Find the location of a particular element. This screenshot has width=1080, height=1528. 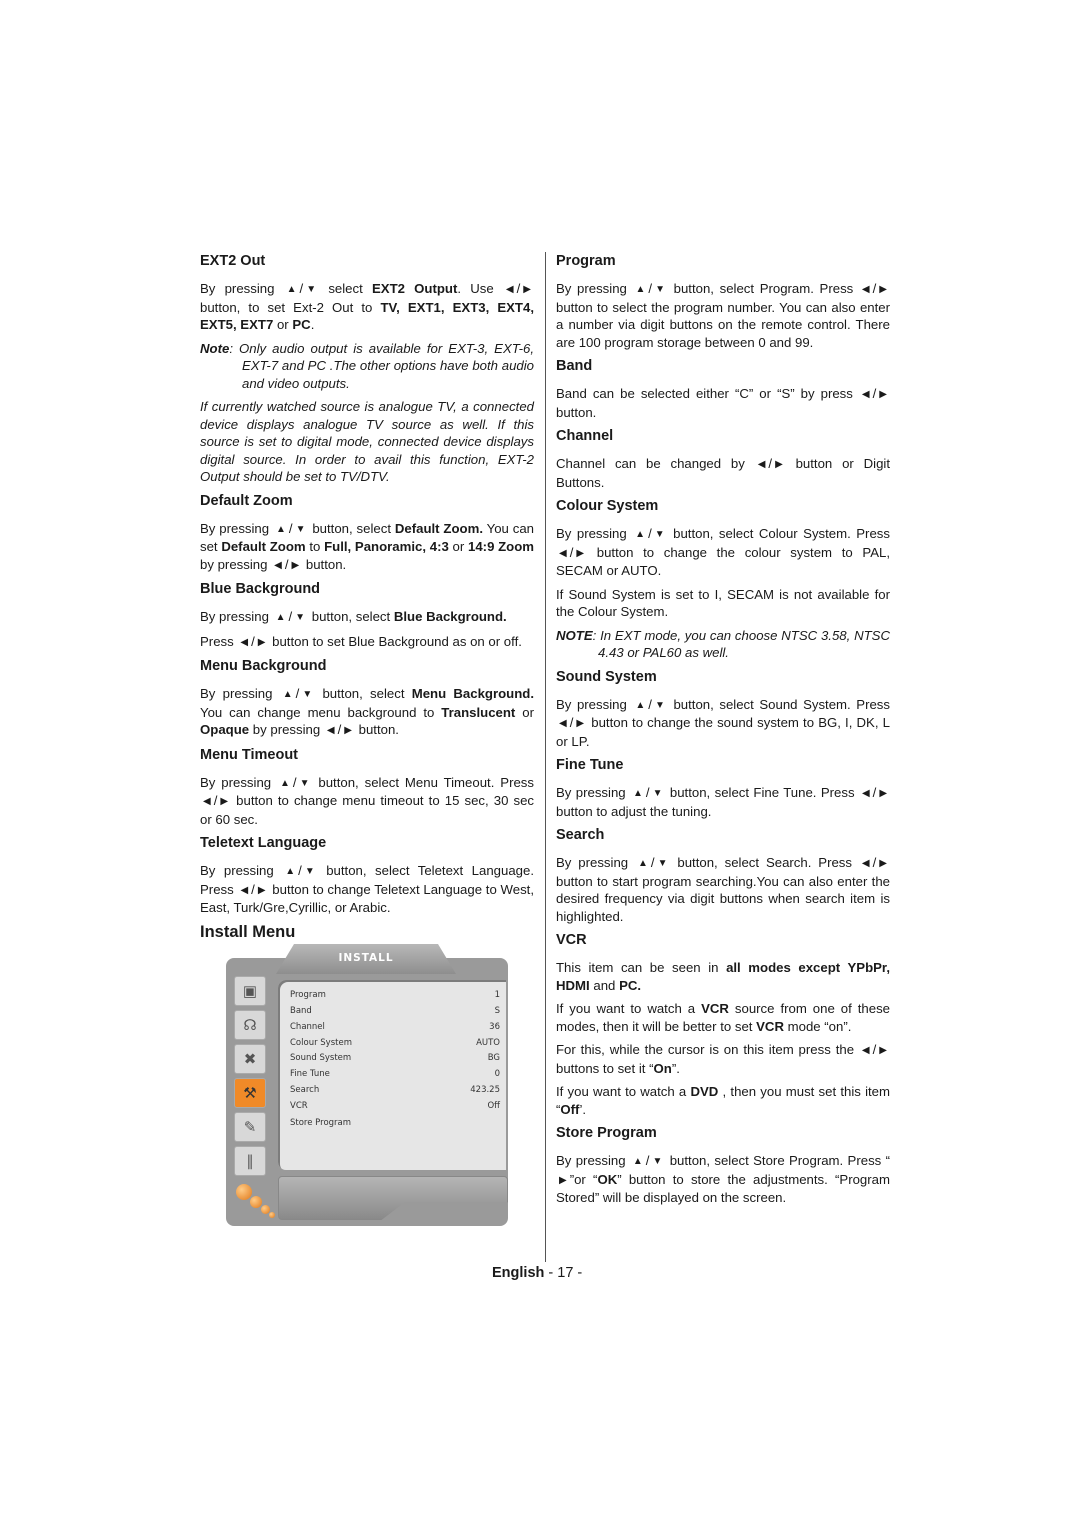

page-footer: English - 17 - is located at coordinates (537, 1273).